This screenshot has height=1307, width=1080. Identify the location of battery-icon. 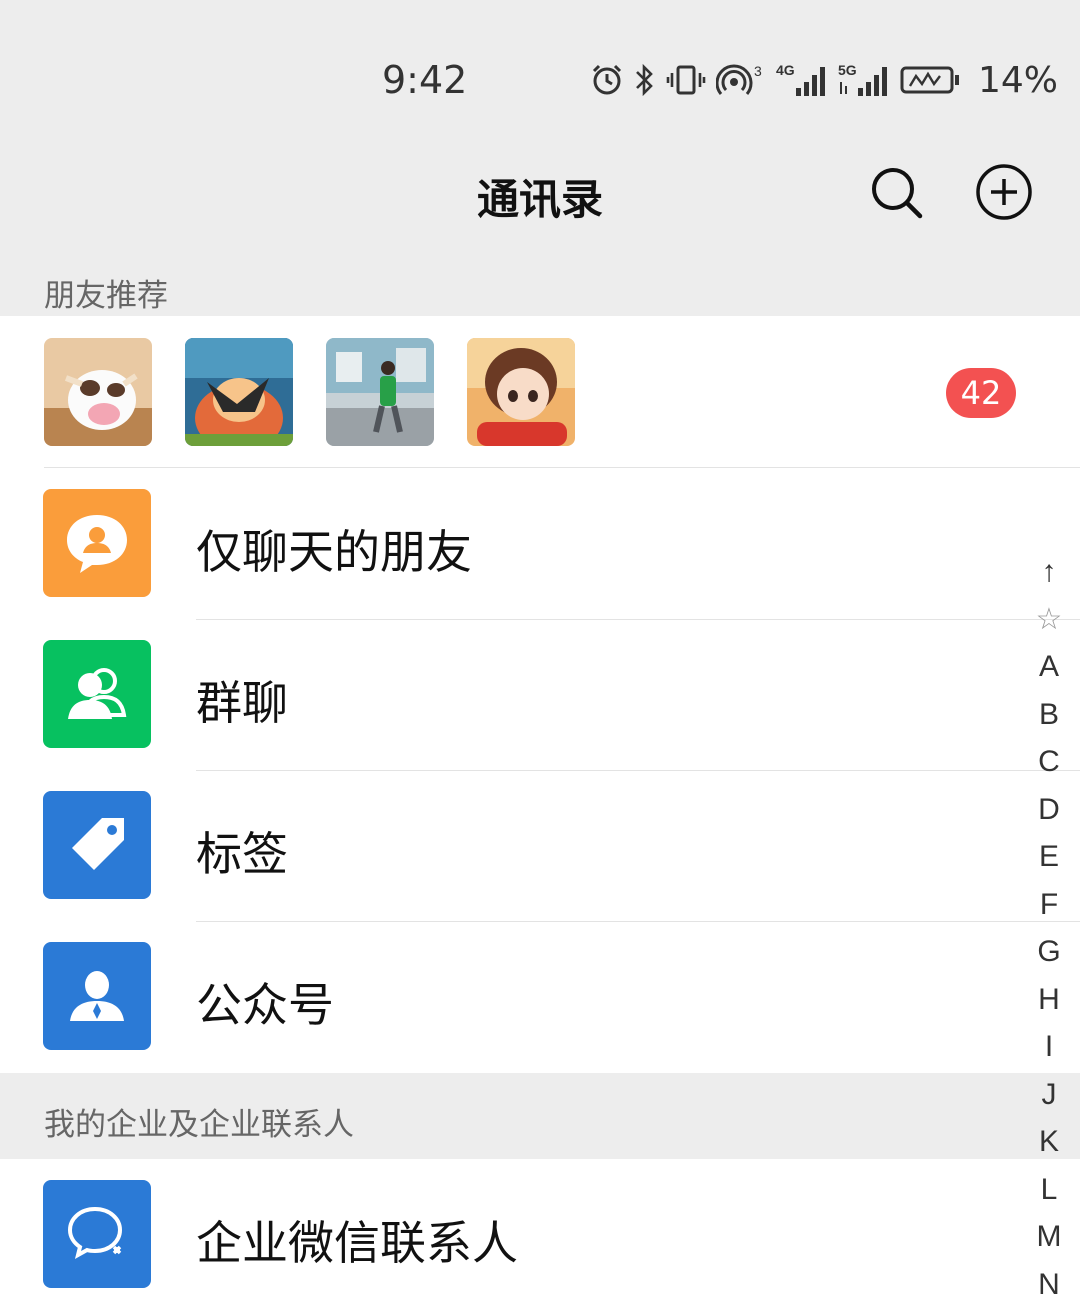
(929, 80).